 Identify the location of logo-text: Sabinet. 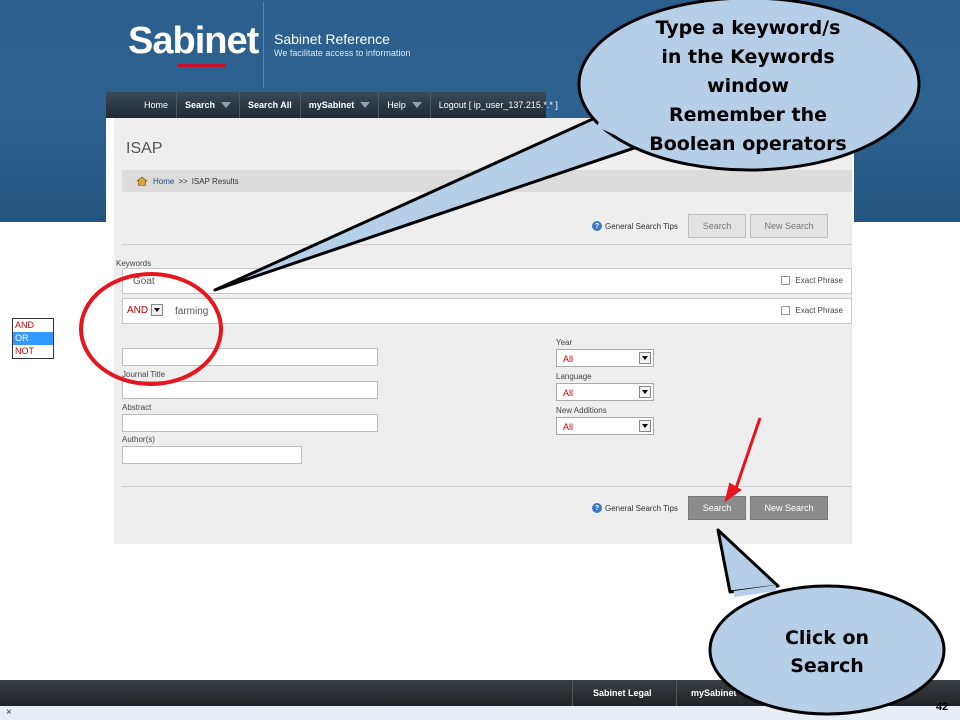
(193, 41).